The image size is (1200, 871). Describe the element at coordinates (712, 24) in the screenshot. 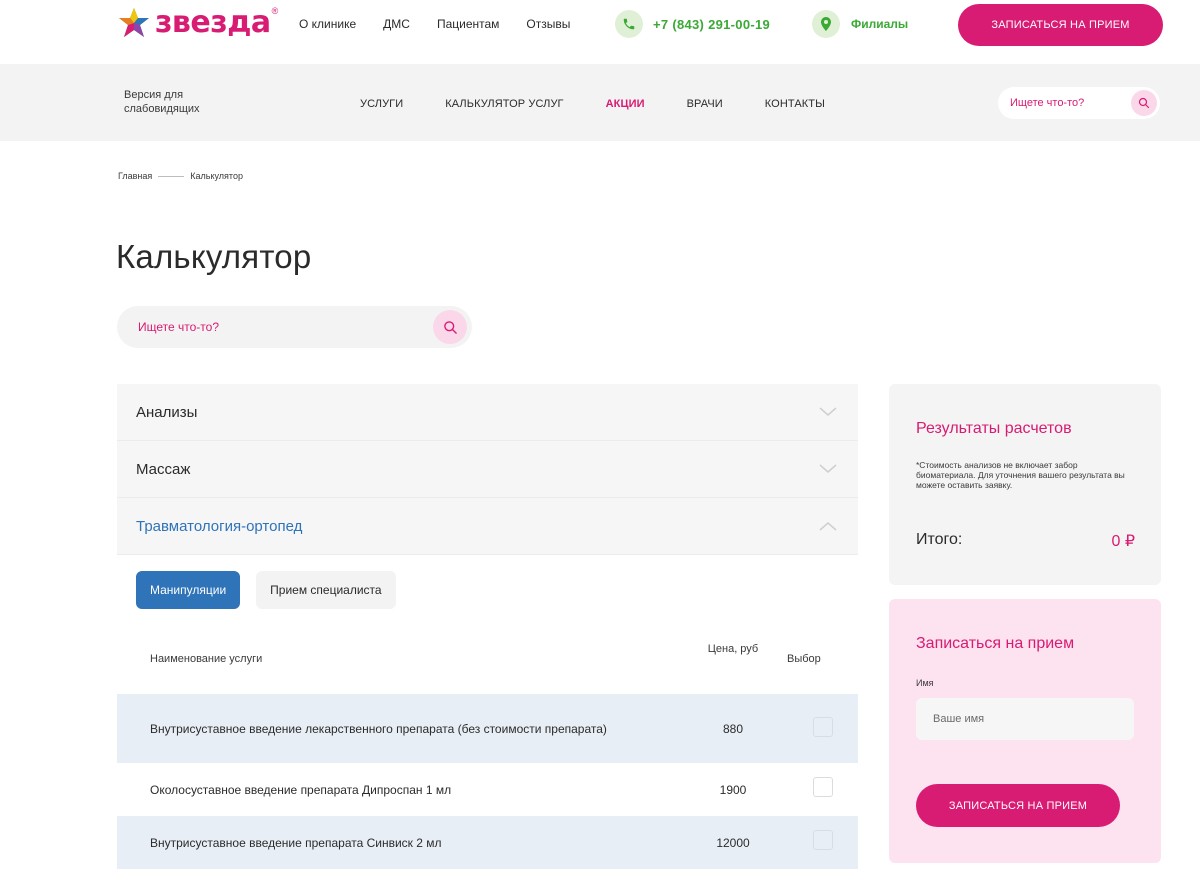

I see `phone-number: +7 (843) 291-00-19` at that location.